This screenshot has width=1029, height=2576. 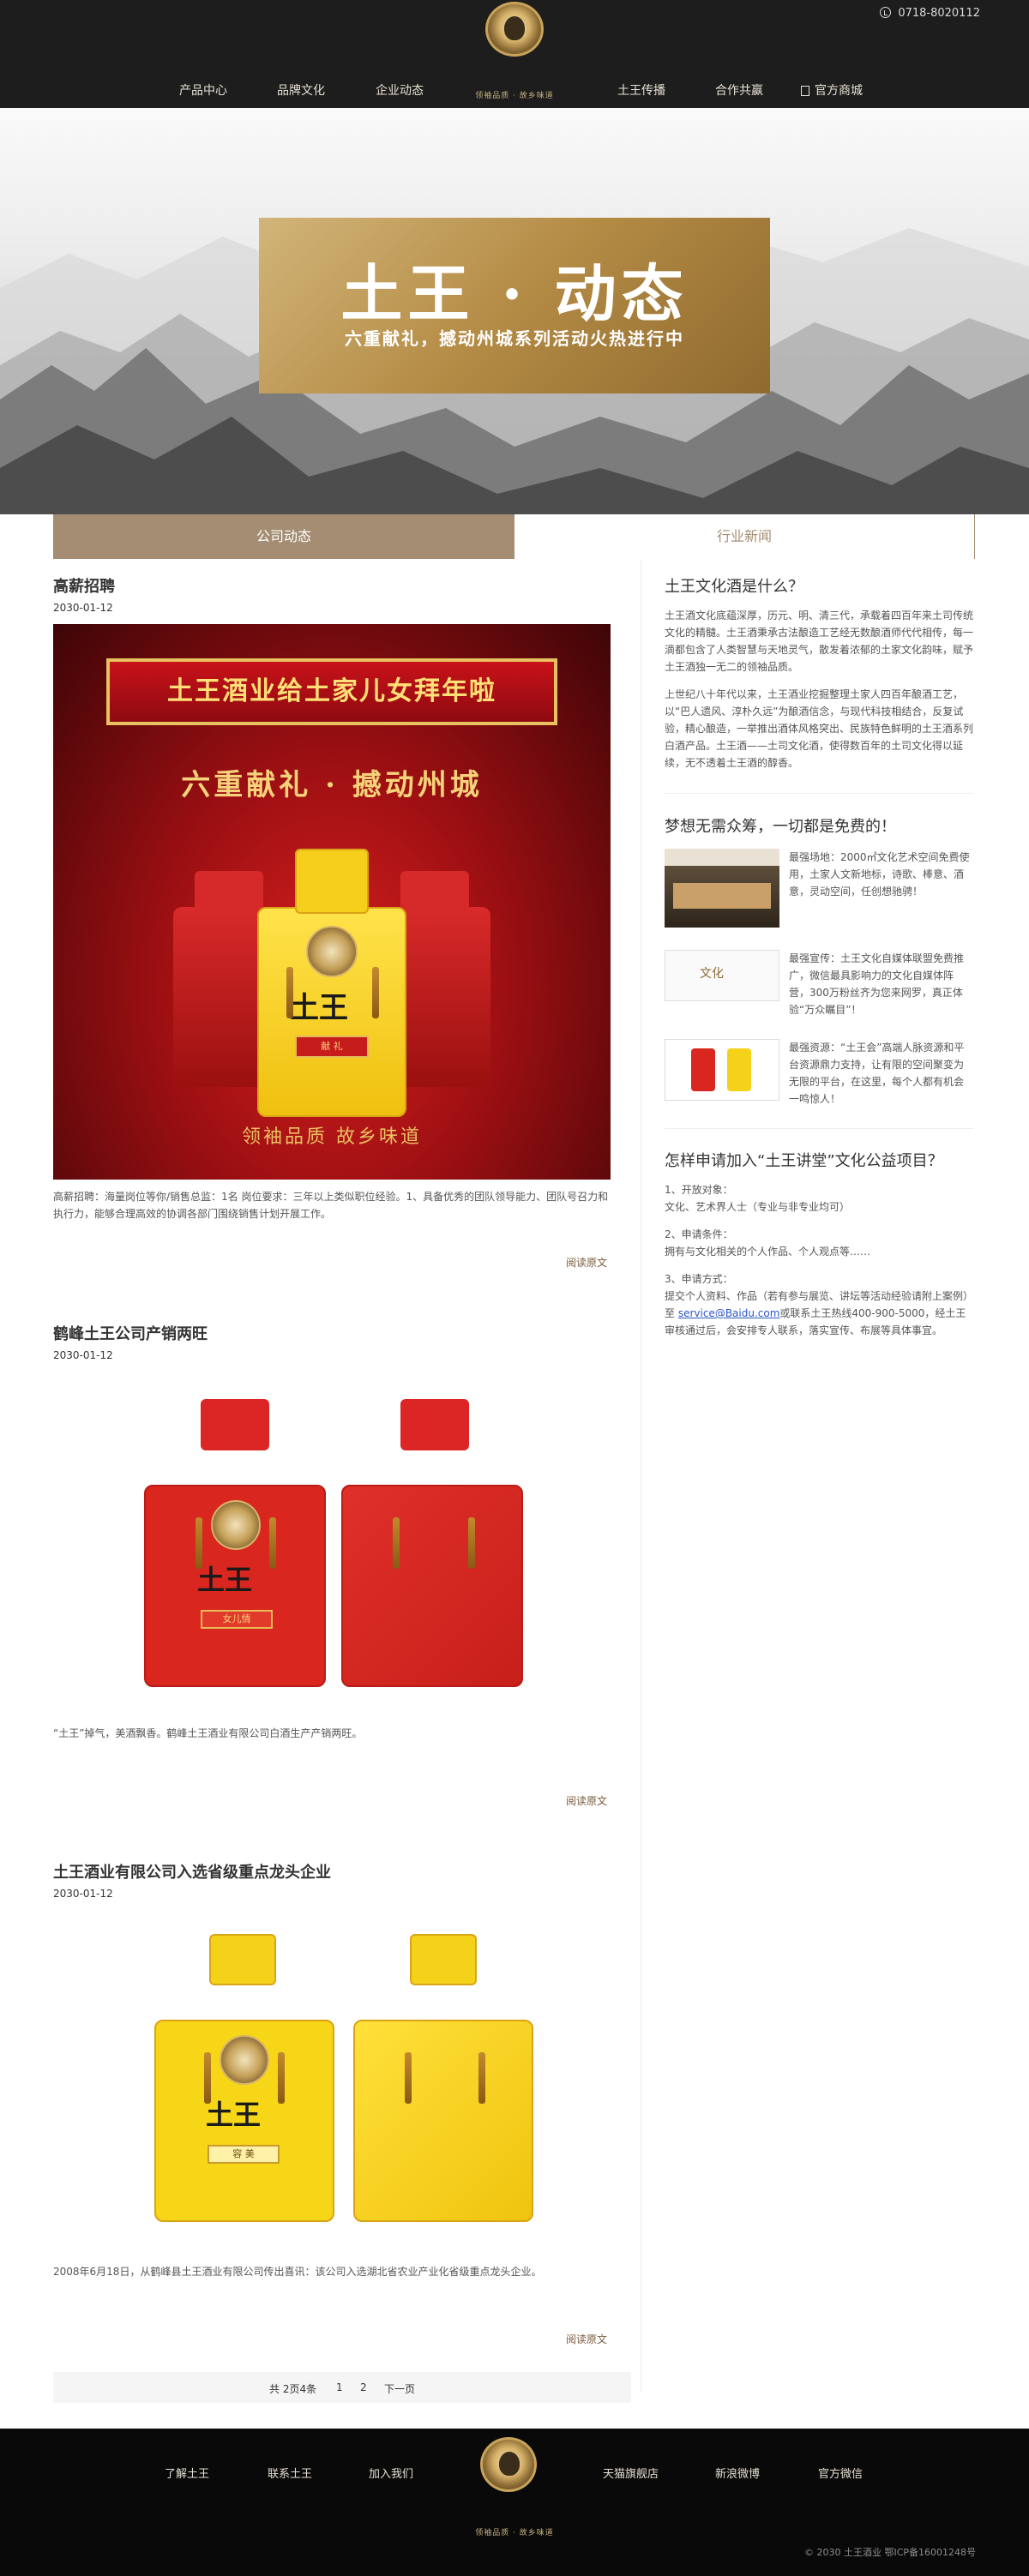 What do you see at coordinates (391, 2473) in the screenshot?
I see `footer-link-join: 加入我们` at bounding box center [391, 2473].